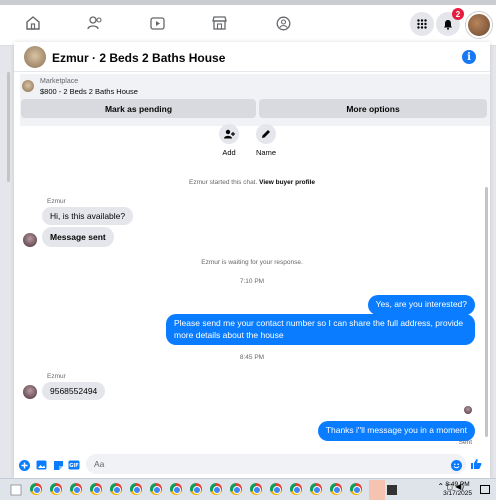 Image resolution: width=496 pixels, height=500 pixels. Describe the element at coordinates (223, 182) in the screenshot. I see `chat-started-text: Ezmur started this chat.` at that location.